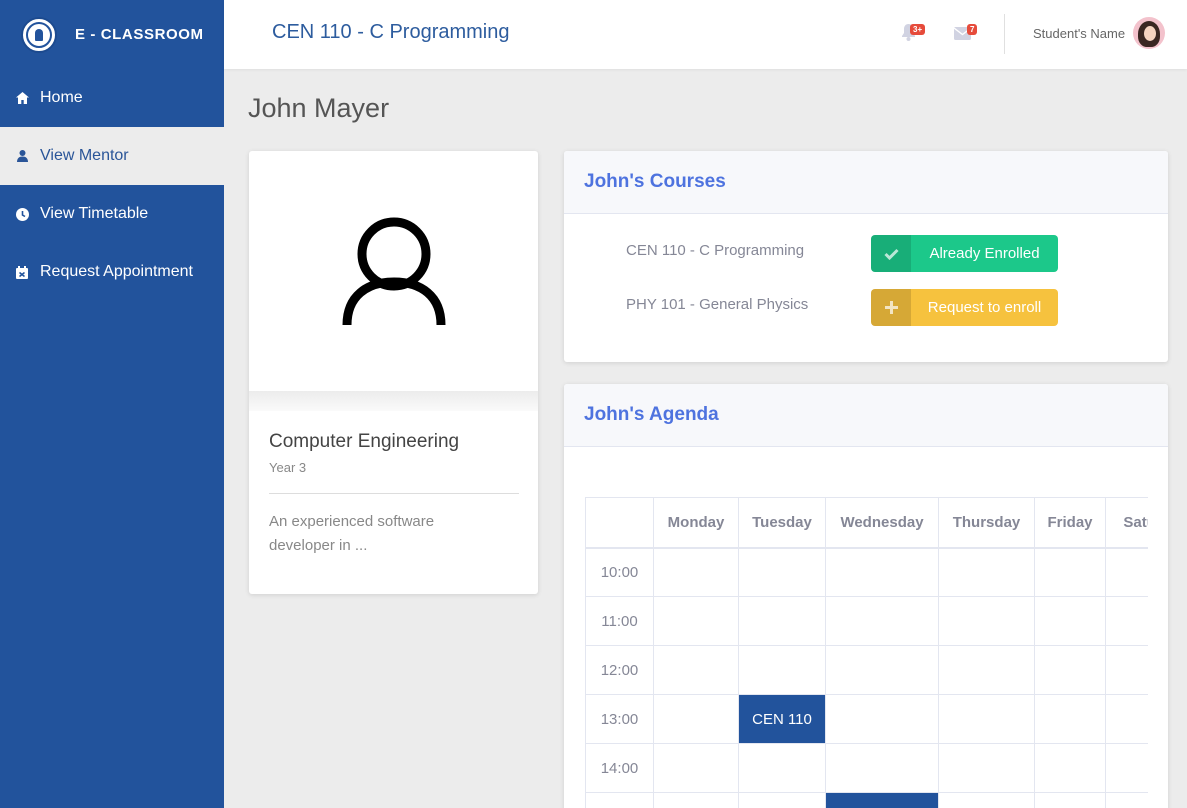 This screenshot has height=808, width=1187. What do you see at coordinates (394, 493) in the screenshot?
I see `profile-divider` at bounding box center [394, 493].